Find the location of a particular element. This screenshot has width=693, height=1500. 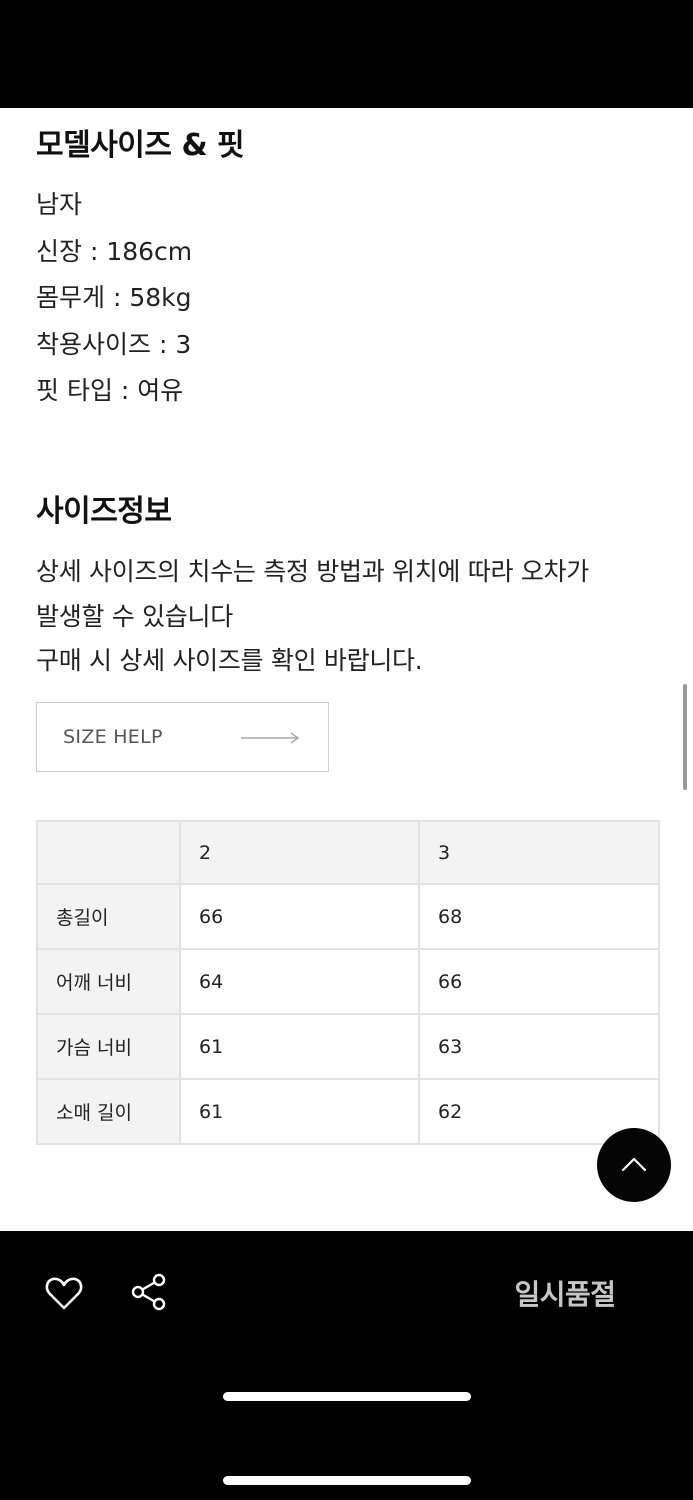

table-header-row: 2 3 is located at coordinates (348, 852).